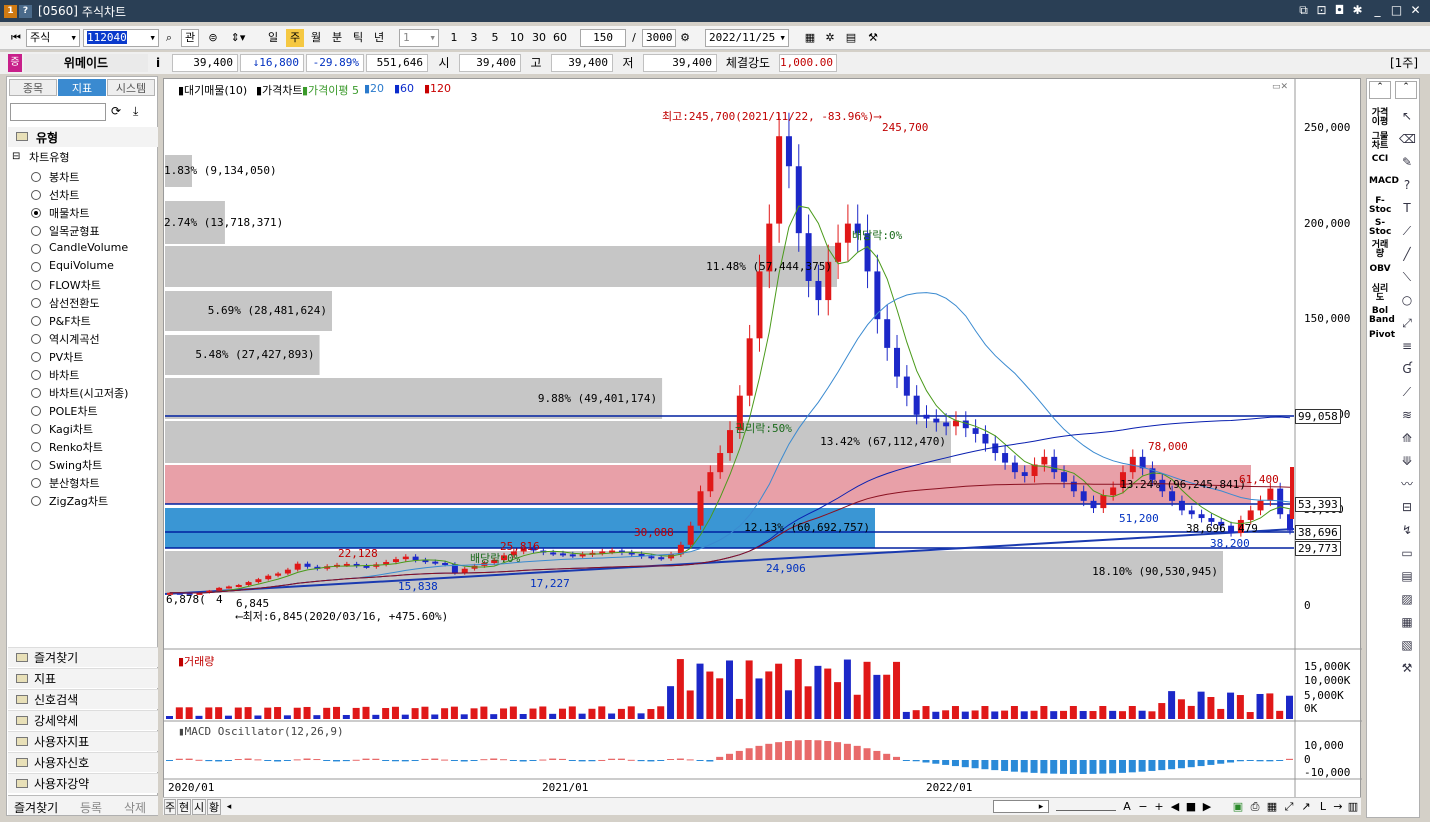 This screenshot has height=822, width=1430. Describe the element at coordinates (83, 699) in the screenshot. I see `folder-2: 신호검색` at that location.